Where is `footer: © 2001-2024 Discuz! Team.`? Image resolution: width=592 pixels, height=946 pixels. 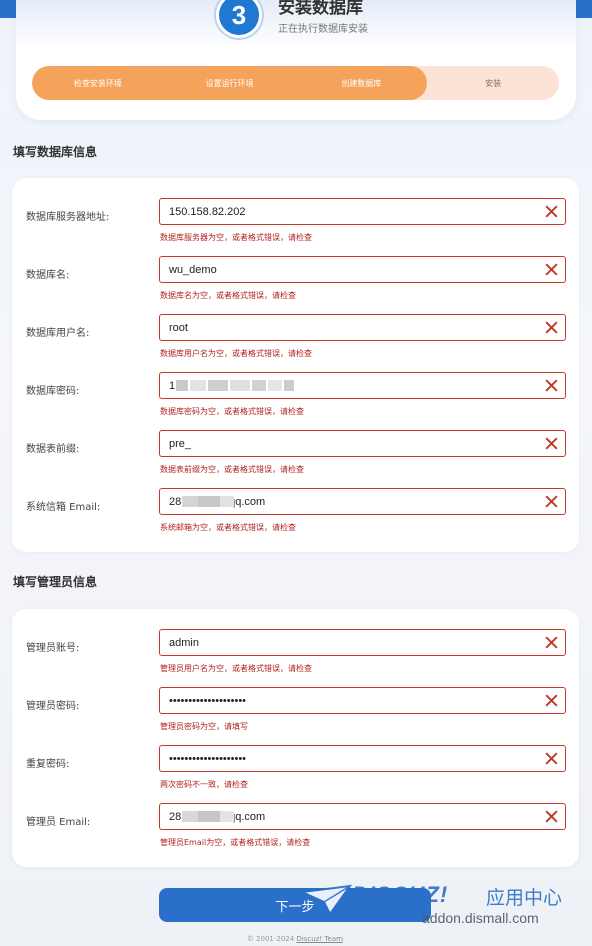 footer: © 2001-2024 Discuz! Team. is located at coordinates (296, 939).